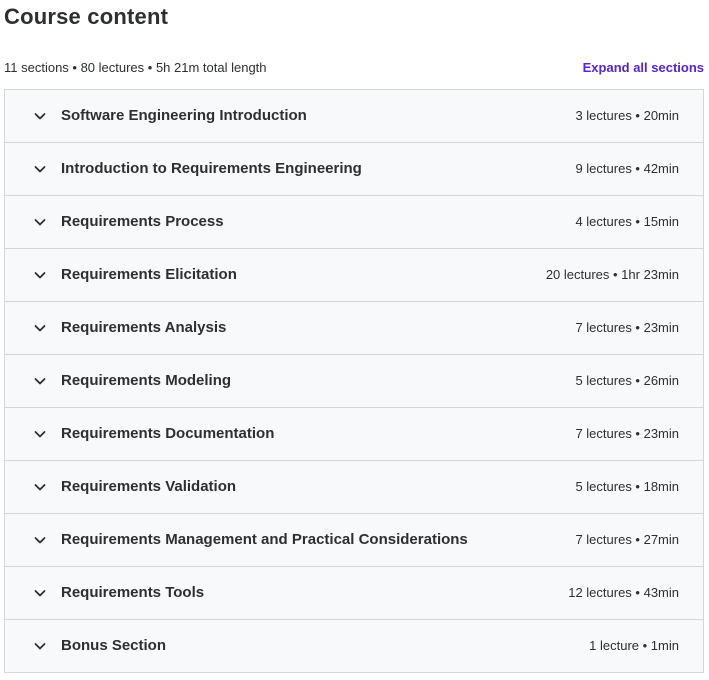  I want to click on expand-all-sections-button: Expand all sections, so click(643, 67).